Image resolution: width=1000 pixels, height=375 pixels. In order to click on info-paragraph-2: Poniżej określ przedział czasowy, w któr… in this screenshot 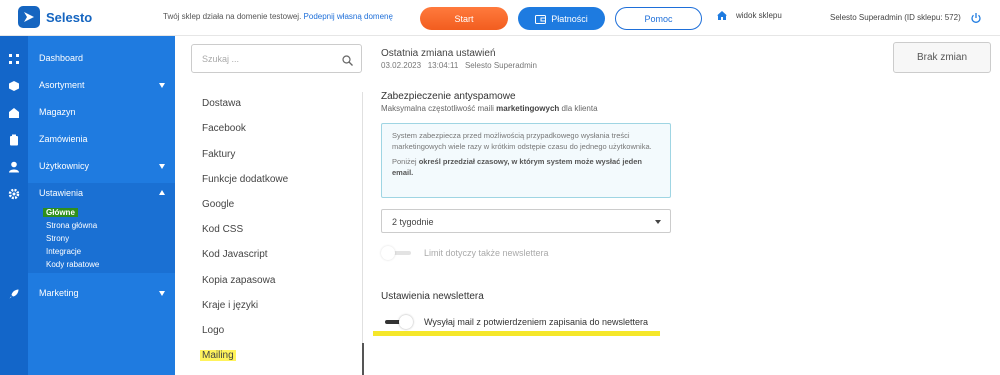, I will do `click(526, 167)`.